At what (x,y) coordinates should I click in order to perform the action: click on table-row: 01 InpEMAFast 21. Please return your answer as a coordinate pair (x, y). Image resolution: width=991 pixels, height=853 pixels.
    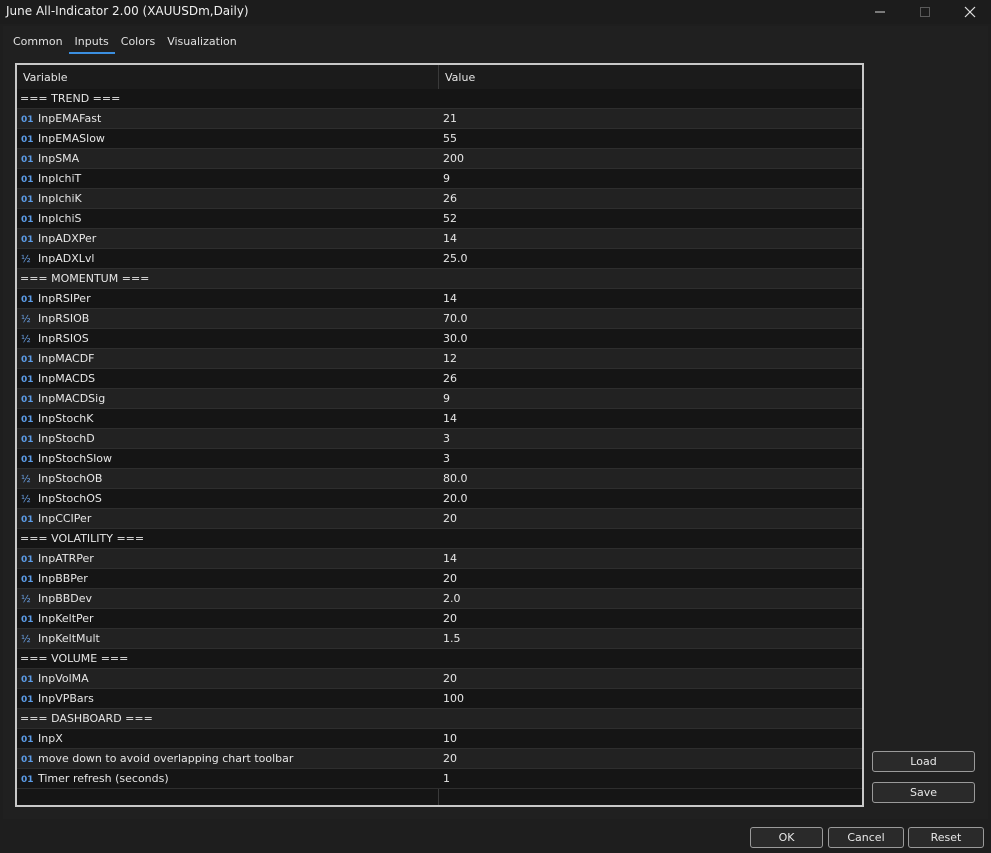
    Looking at the image, I should click on (439, 119).